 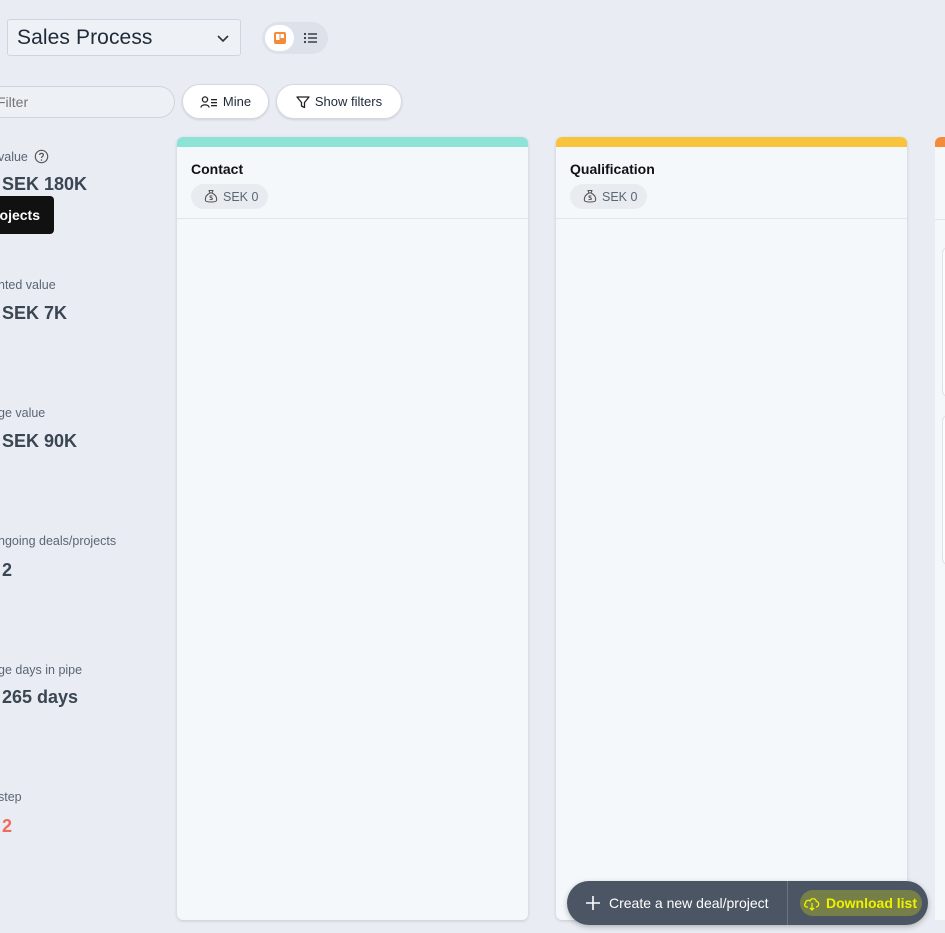 I want to click on pipeline-column-partial, so click(x=940, y=528).